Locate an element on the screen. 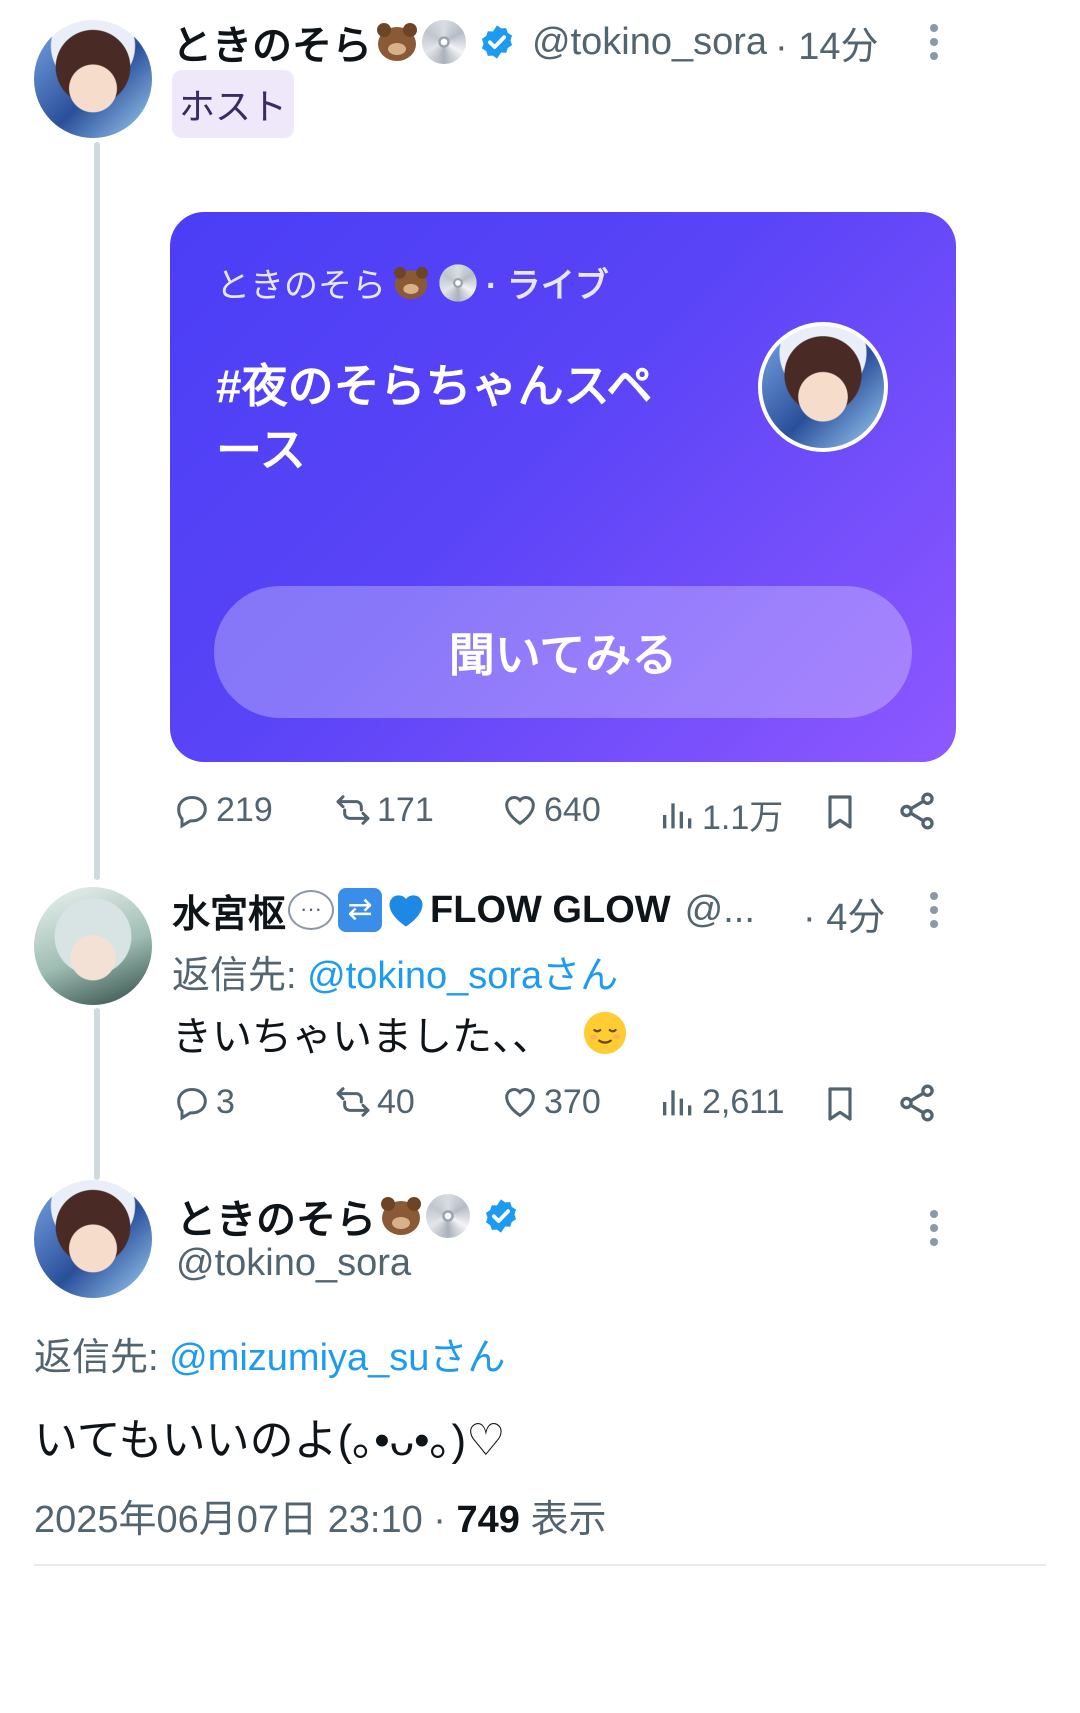 This screenshot has height=1713, width=1080. reply-button: 3 is located at coordinates (203, 1102).